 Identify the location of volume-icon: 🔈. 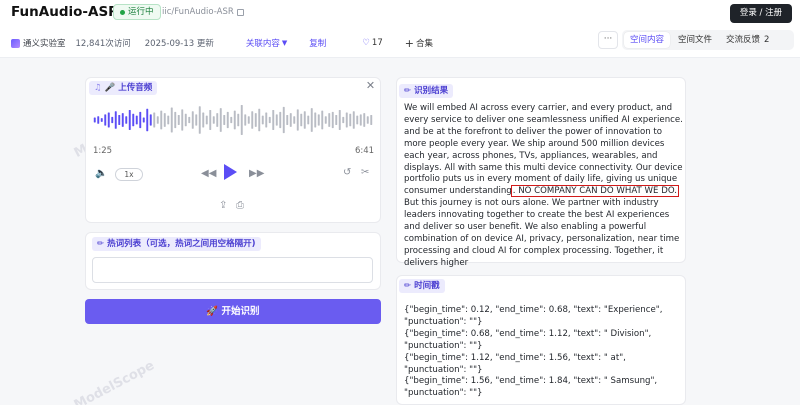
(101, 174).